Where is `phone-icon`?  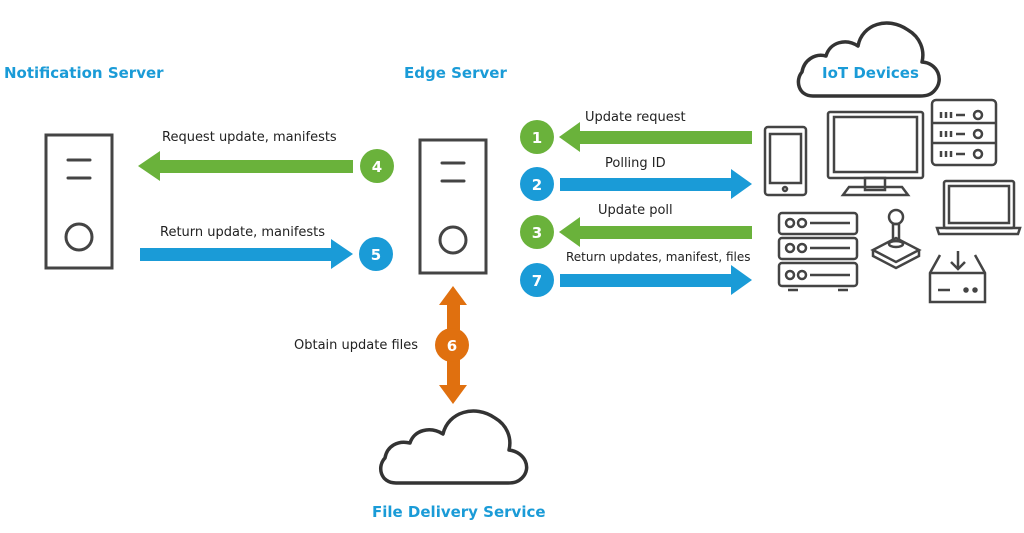
phone-icon is located at coordinates (785, 161).